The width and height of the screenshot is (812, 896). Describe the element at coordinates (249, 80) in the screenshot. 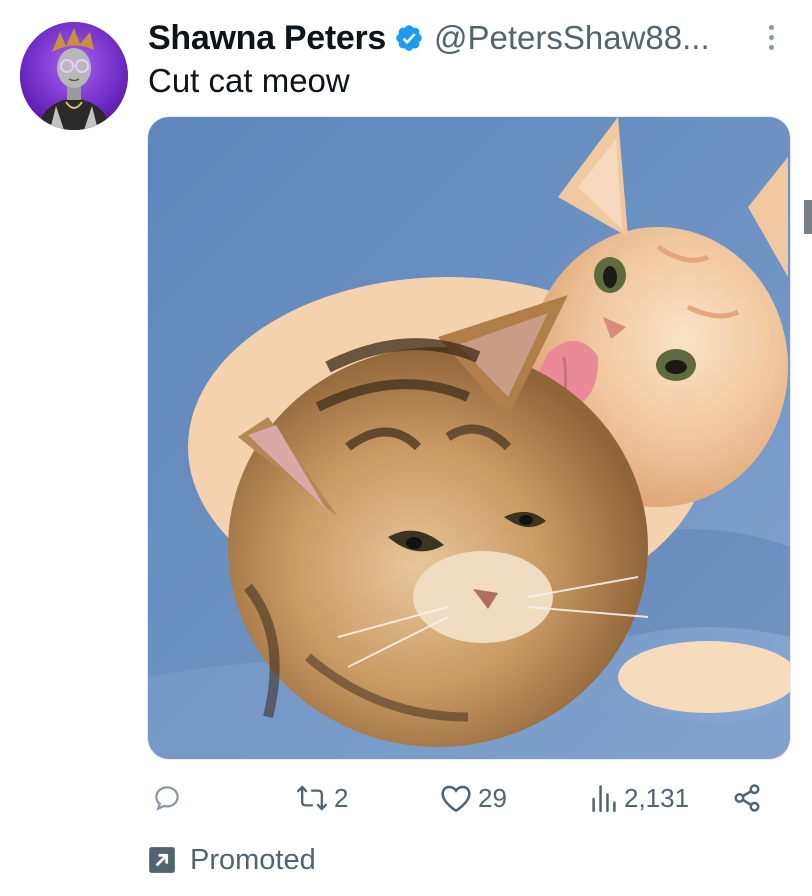

I see `tweet-text: Cut cat meow` at that location.